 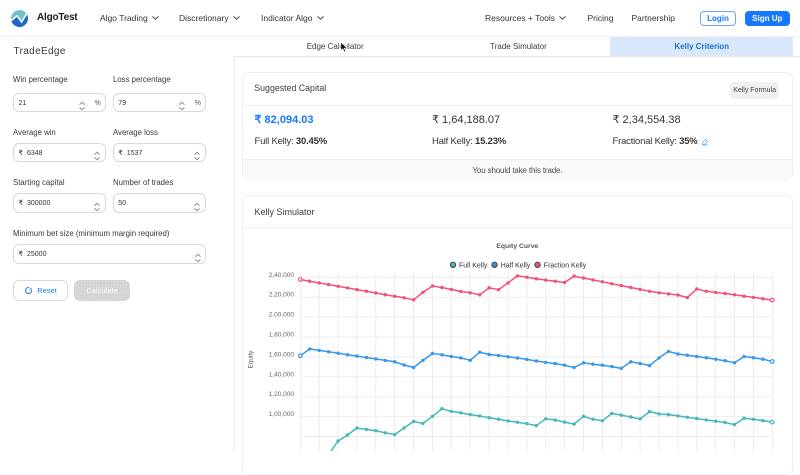 What do you see at coordinates (517, 246) in the screenshot?
I see `svg-text: Equity Curve` at bounding box center [517, 246].